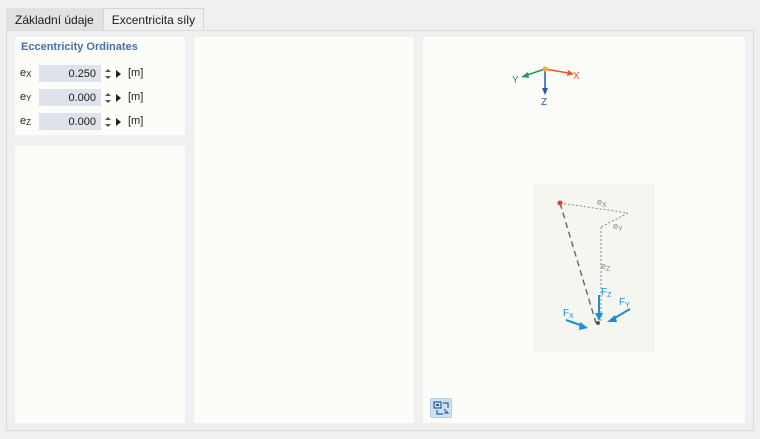  What do you see at coordinates (546, 87) in the screenshot?
I see `axis-gizmo: X Y Z` at bounding box center [546, 87].